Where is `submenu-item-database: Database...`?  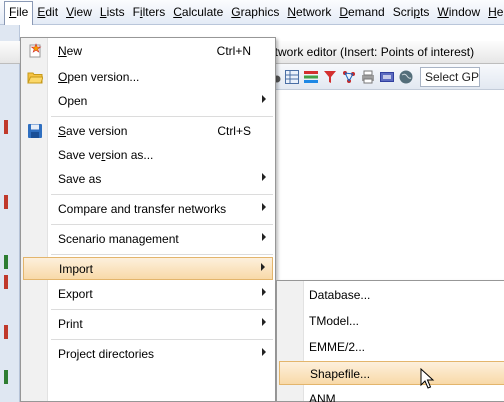 submenu-item-database: Database... is located at coordinates (391, 295).